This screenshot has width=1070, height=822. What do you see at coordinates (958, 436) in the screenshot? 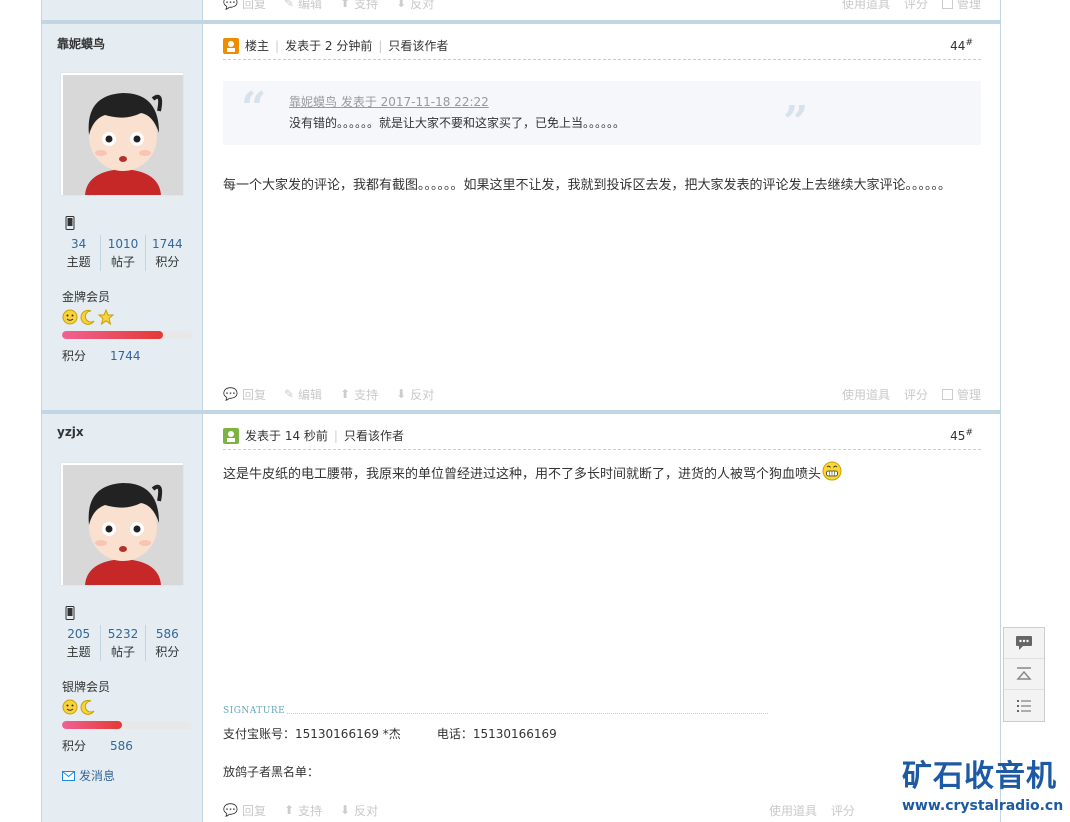
I see `floor-value: 45` at bounding box center [958, 436].